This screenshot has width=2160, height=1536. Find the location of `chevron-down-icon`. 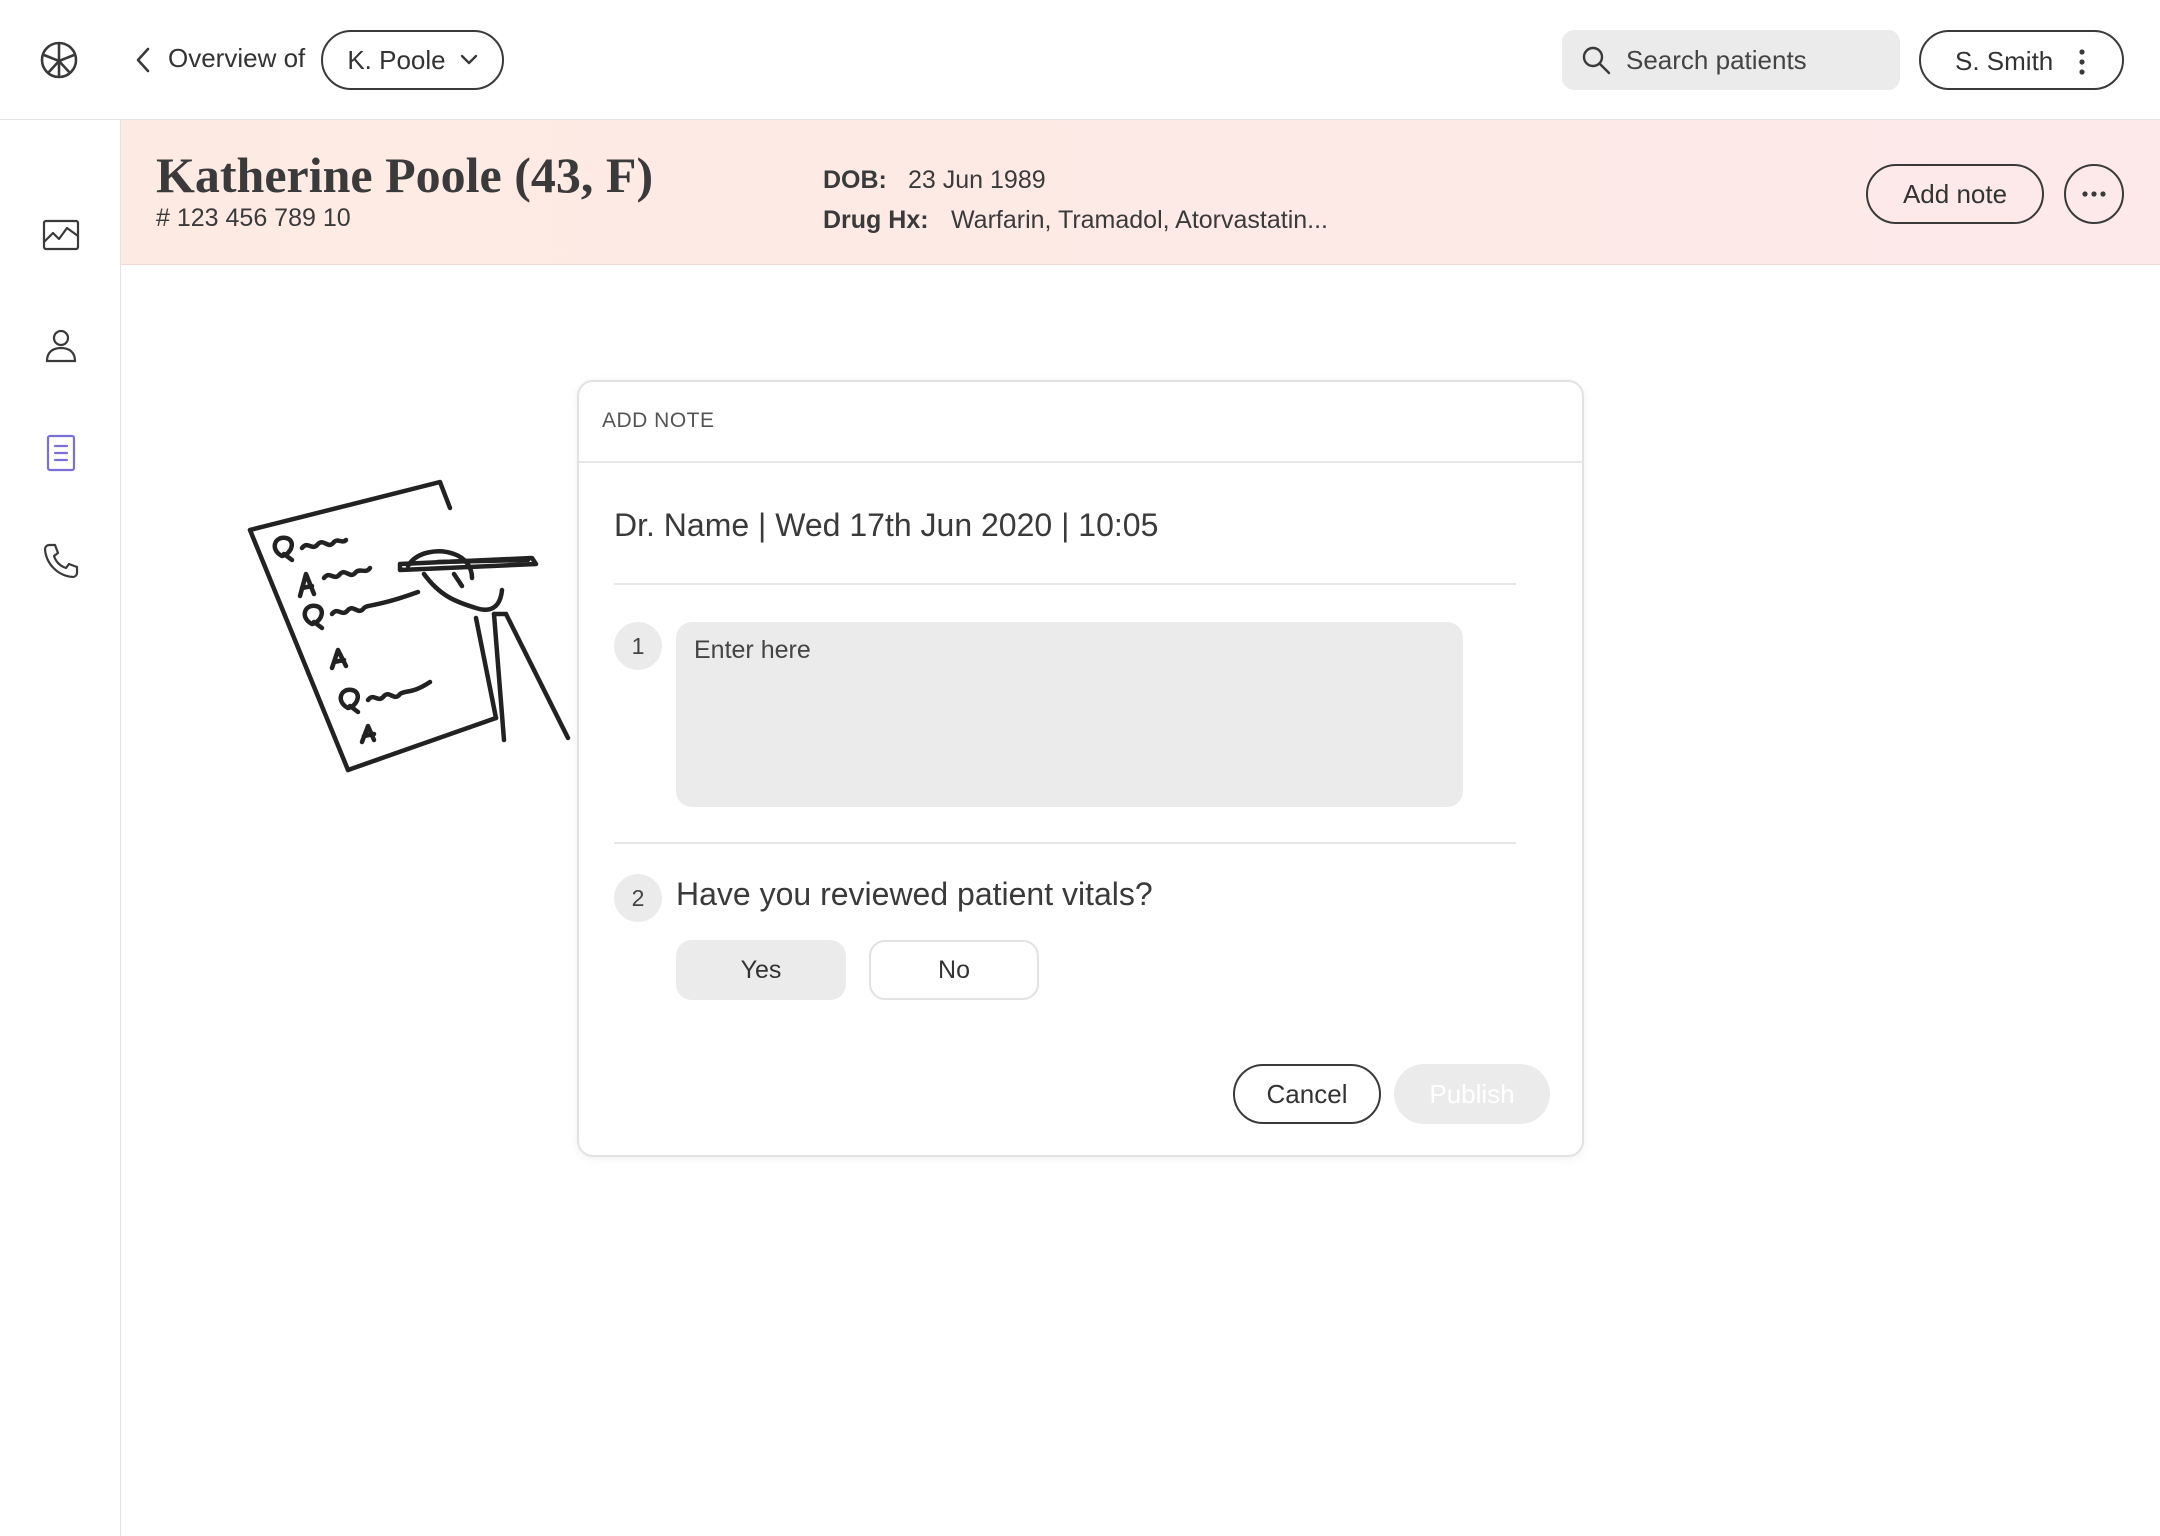

chevron-down-icon is located at coordinates (468, 59).